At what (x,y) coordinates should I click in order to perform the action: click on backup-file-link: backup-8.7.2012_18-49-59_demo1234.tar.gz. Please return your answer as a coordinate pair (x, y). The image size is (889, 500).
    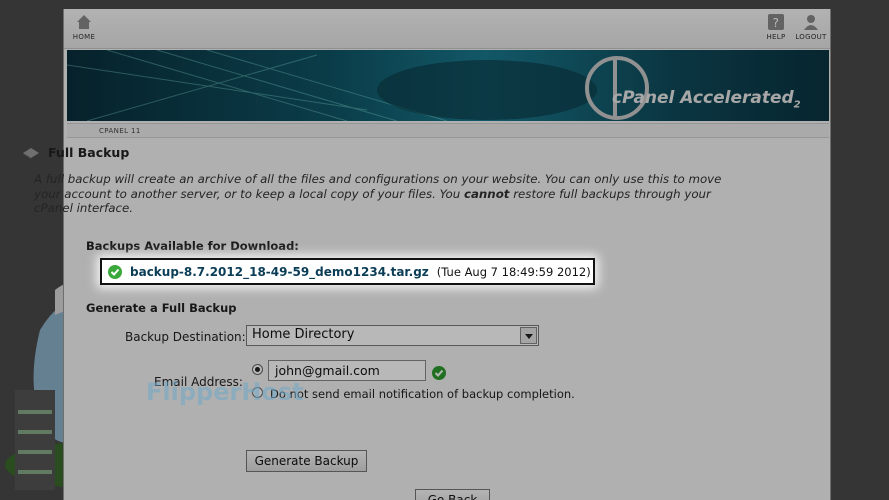
    Looking at the image, I should click on (279, 272).